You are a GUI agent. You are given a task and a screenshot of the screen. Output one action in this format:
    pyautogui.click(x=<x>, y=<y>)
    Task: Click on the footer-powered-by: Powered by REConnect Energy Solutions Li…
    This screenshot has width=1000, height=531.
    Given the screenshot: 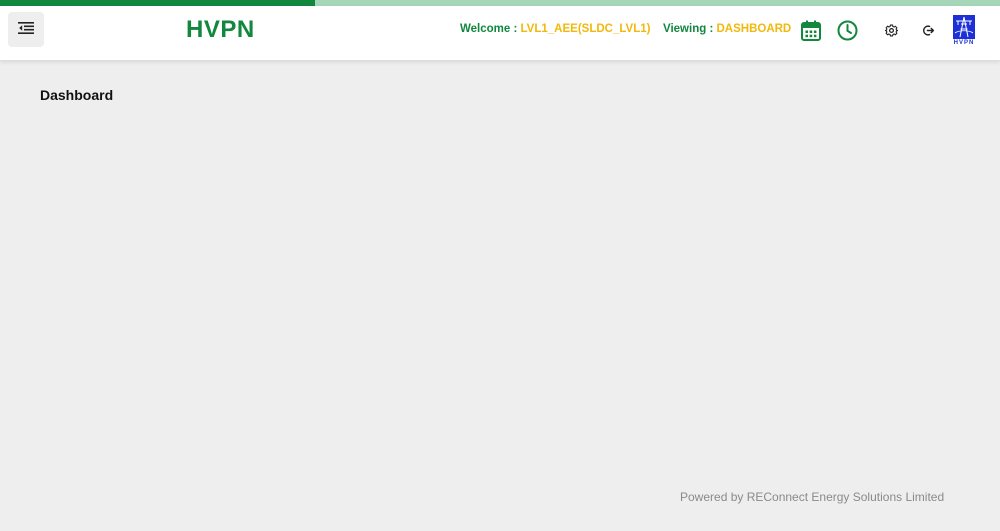 What is the action you would take?
    pyautogui.click(x=812, y=497)
    